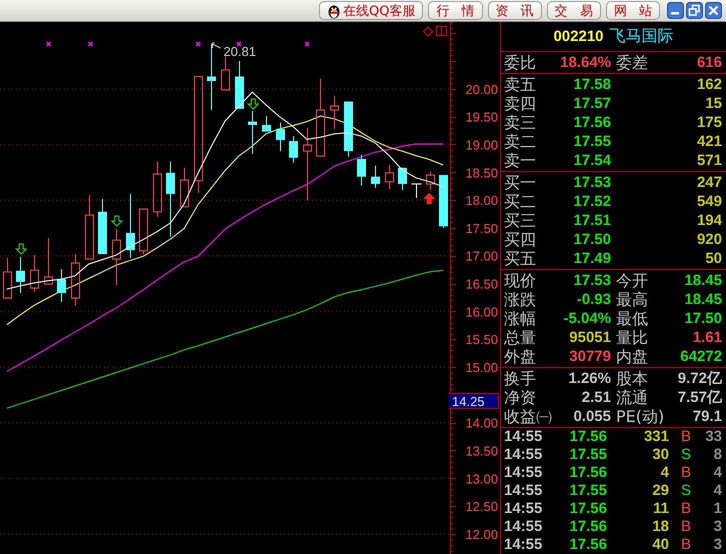 The width and height of the screenshot is (726, 554). Describe the element at coordinates (481, 172) in the screenshot. I see `price-axis-label: 18.50` at that location.